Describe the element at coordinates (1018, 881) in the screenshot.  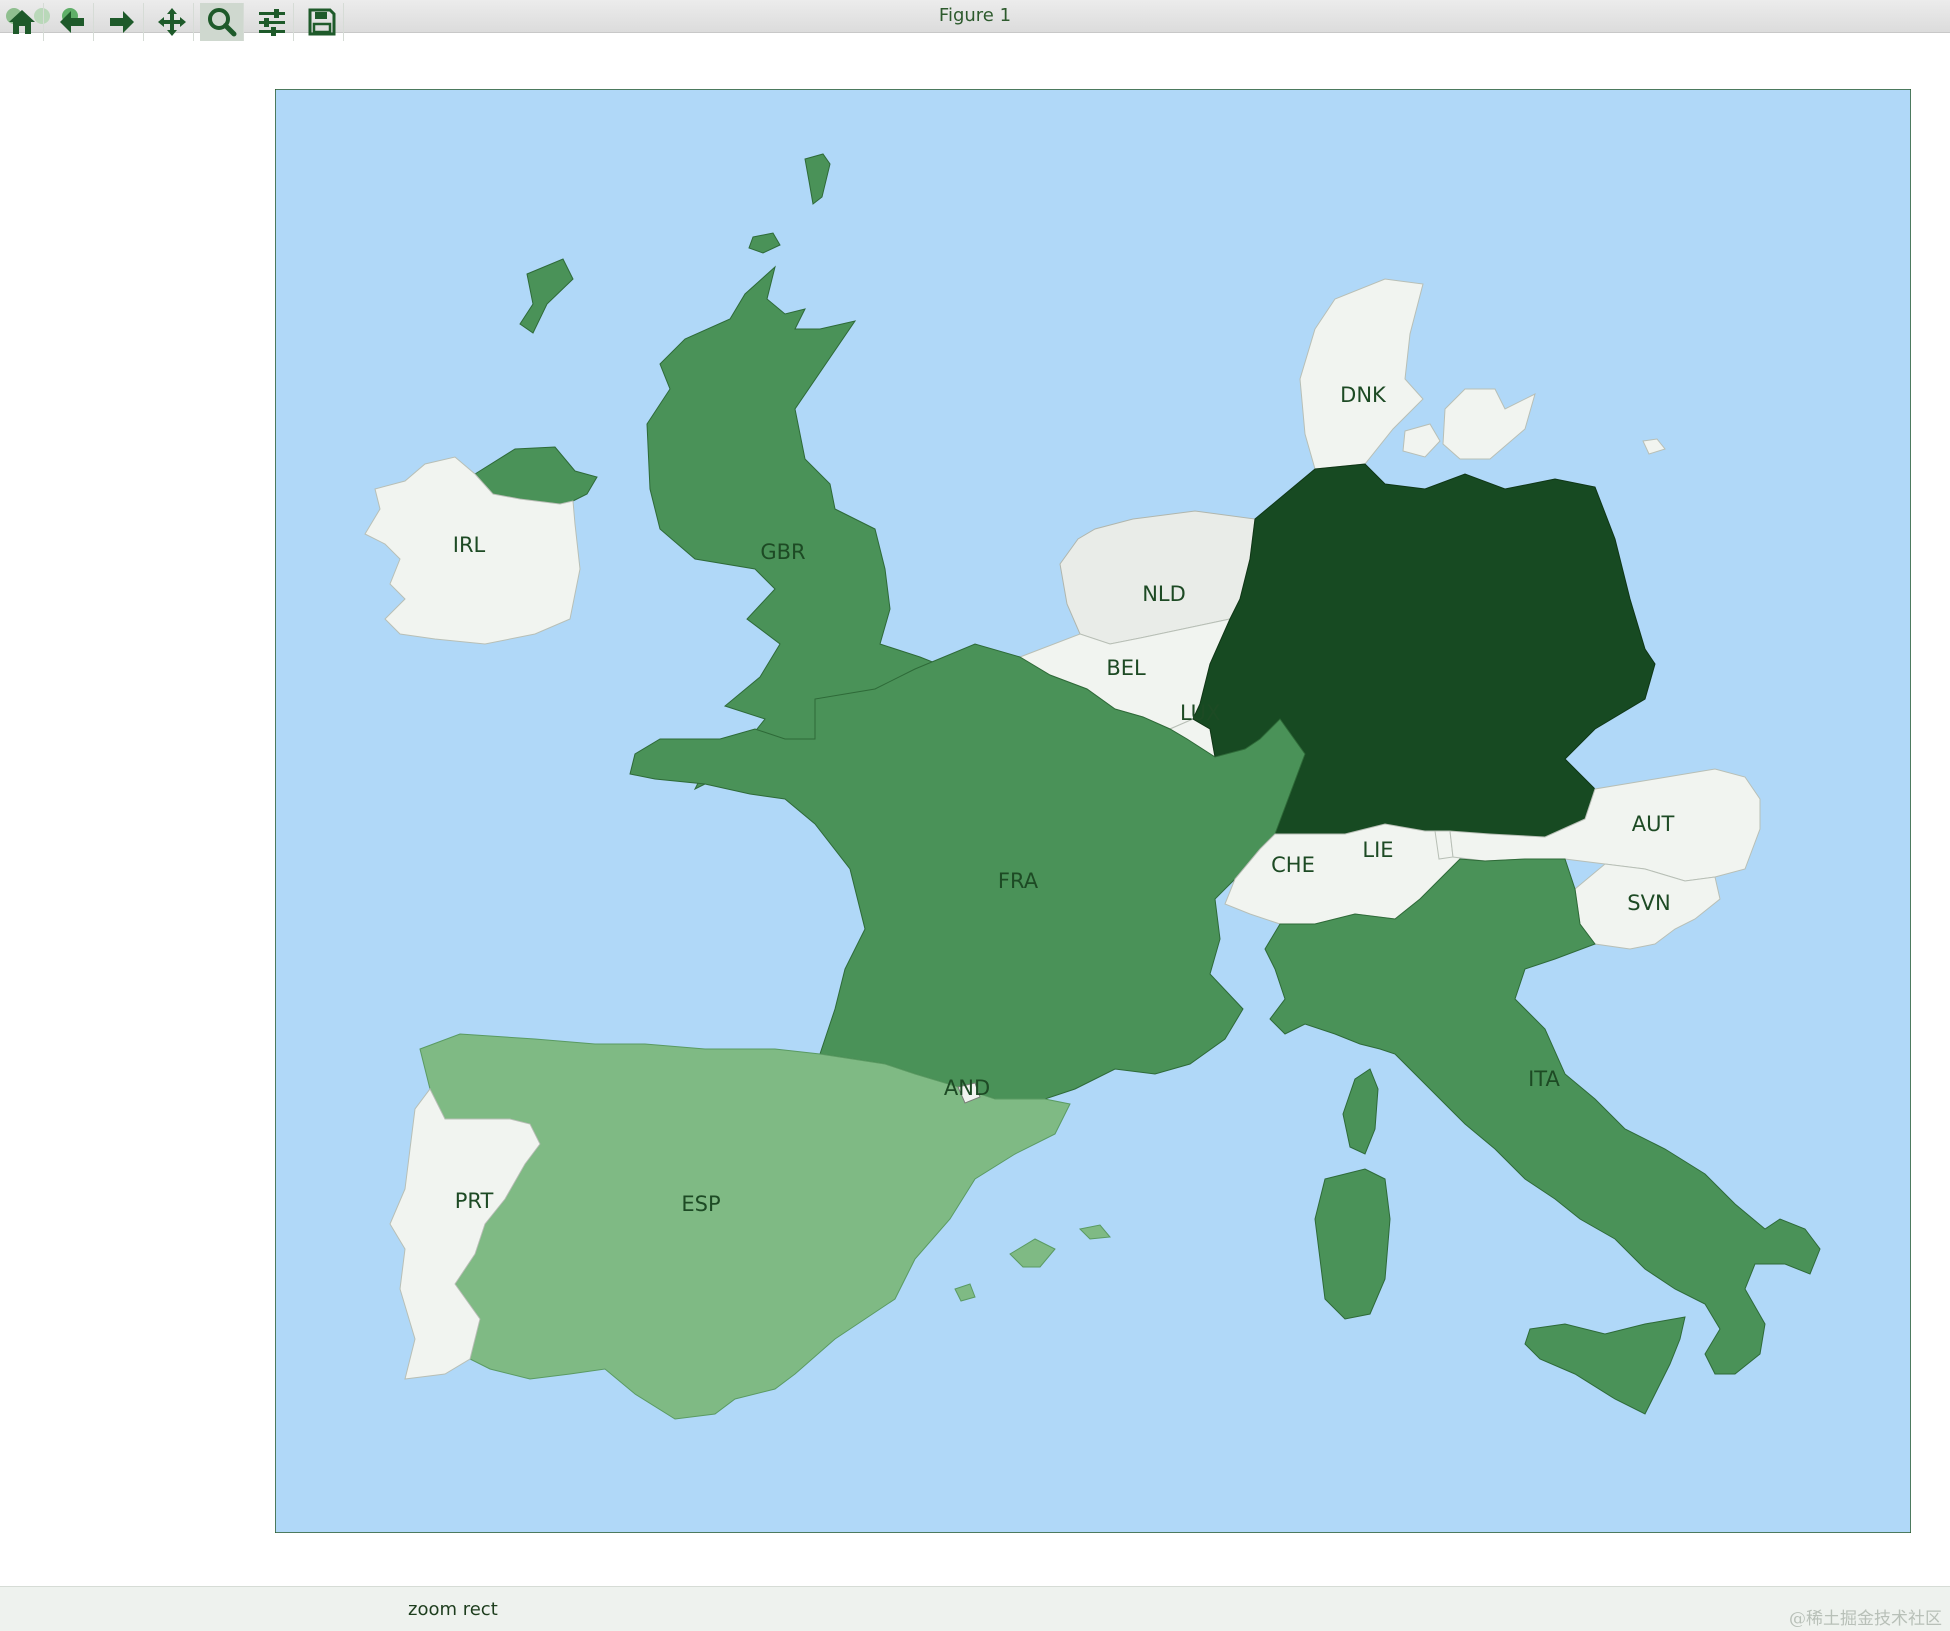
I see `label-FRA: FRA` at that location.